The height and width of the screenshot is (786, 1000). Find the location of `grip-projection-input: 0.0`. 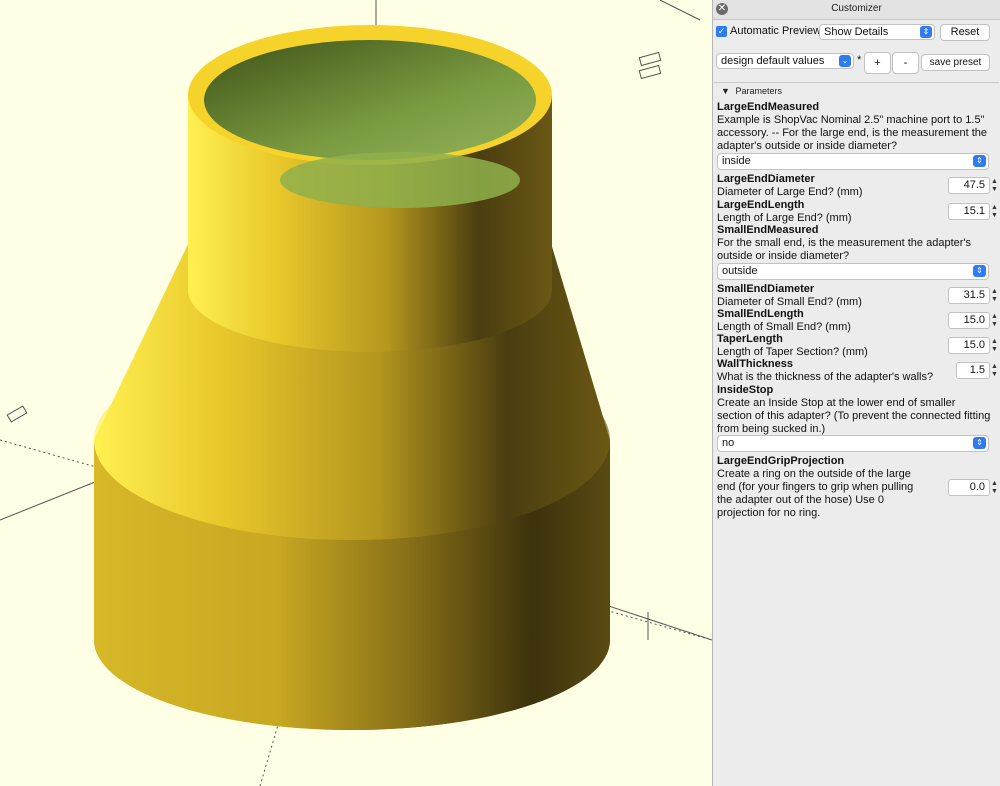

grip-projection-input: 0.0 is located at coordinates (969, 487).